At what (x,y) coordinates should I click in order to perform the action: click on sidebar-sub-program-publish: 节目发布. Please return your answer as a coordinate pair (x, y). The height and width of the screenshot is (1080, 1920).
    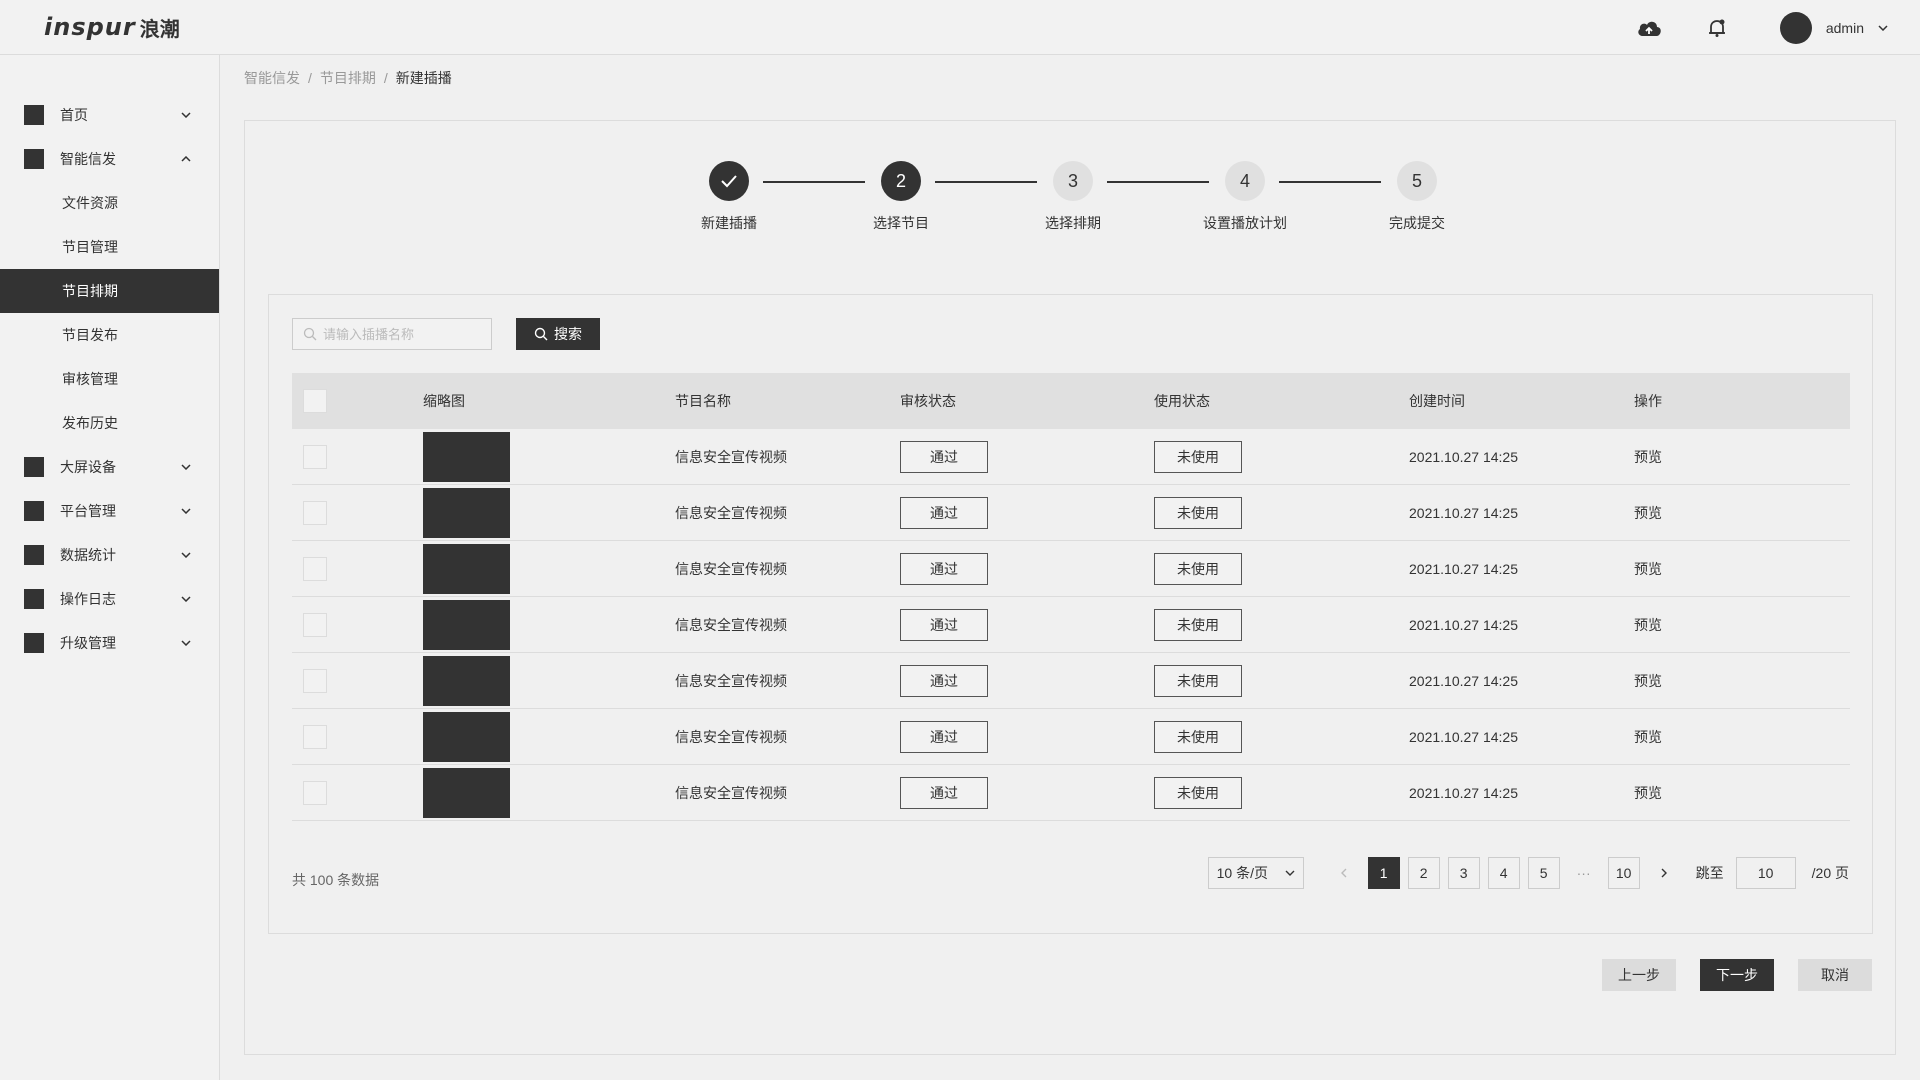
    Looking at the image, I should click on (109, 335).